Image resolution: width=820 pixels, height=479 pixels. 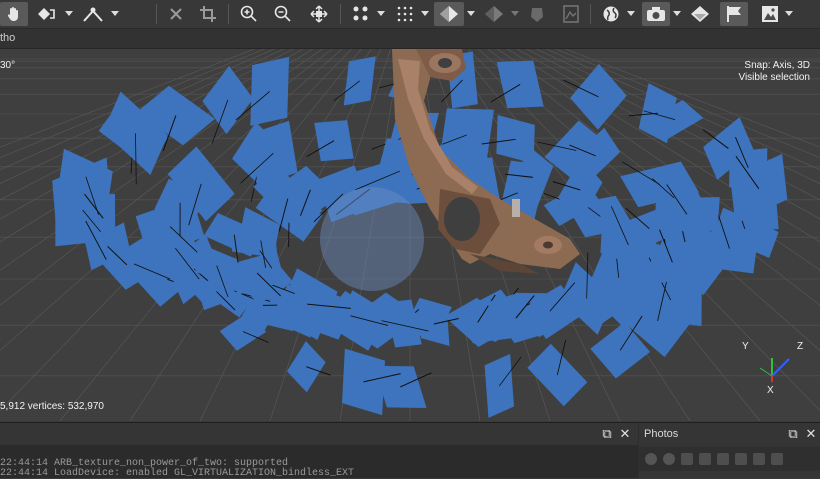 I want to click on photos-panel: Photos ⧉ ✕, so click(x=729, y=450).